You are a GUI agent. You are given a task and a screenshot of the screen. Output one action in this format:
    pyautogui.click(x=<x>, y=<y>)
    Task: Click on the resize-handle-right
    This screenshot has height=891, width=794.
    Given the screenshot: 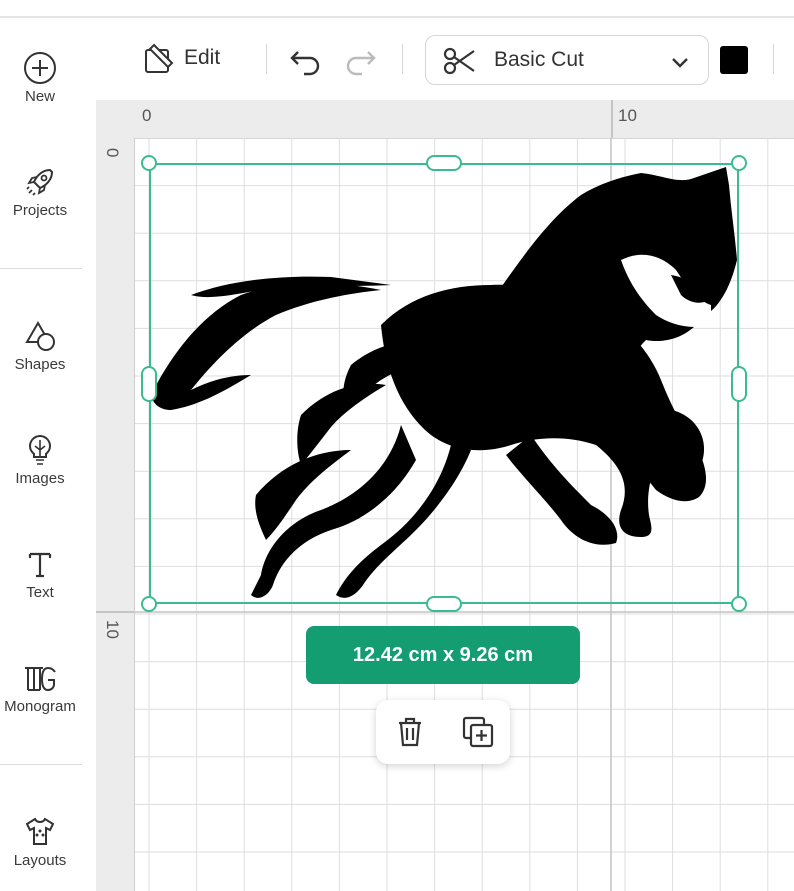 What is the action you would take?
    pyautogui.click(x=739, y=384)
    